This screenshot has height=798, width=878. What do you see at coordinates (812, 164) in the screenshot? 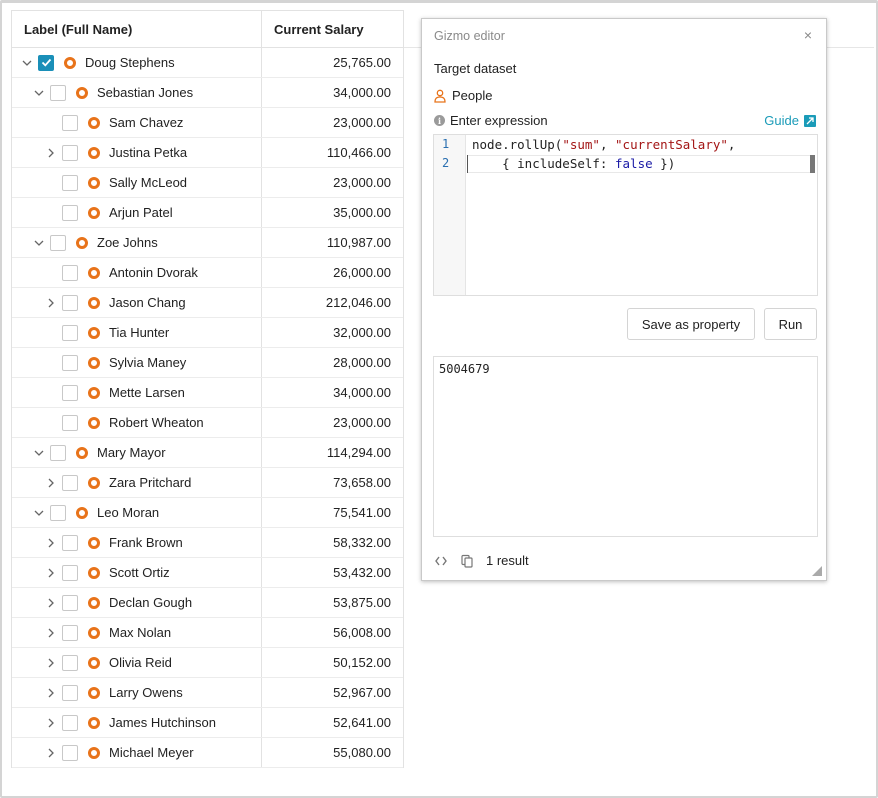
I see `editor-scrollbar` at bounding box center [812, 164].